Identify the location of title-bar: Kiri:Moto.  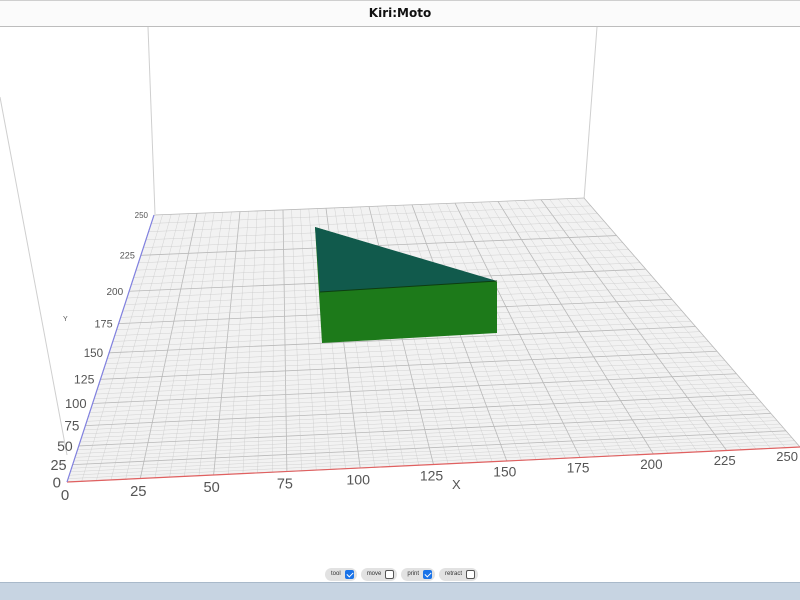
(400, 13).